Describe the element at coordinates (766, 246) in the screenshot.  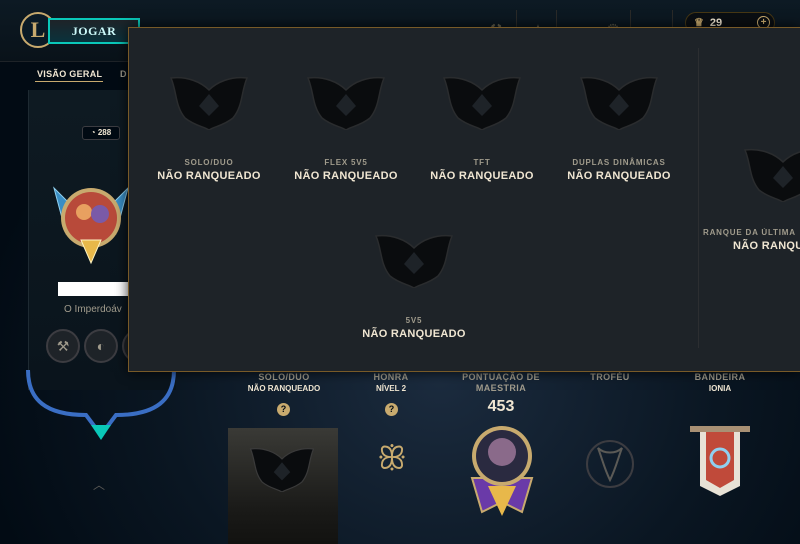
I see `rank-status: NÃO RANQU` at that location.